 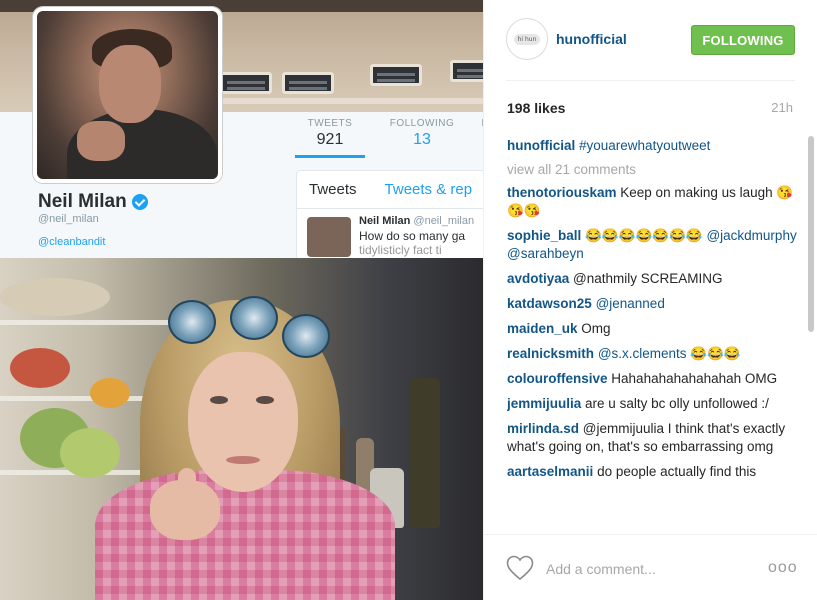 I want to click on header-divider, so click(x=650, y=80).